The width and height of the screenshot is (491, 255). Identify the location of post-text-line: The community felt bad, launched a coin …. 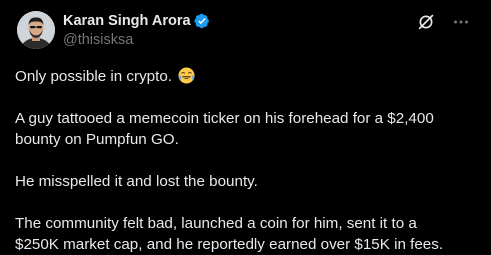
(216, 223).